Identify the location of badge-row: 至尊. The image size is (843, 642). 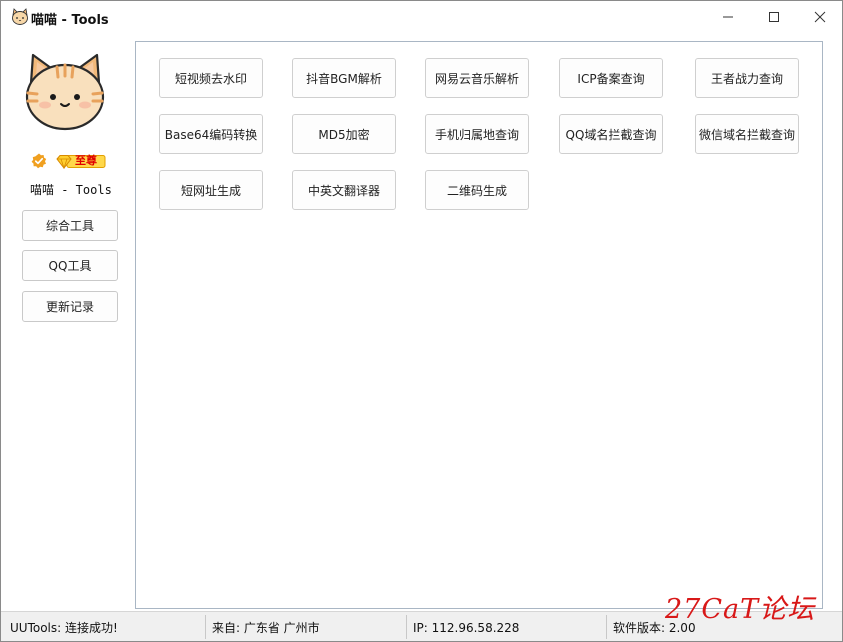
(71, 162).